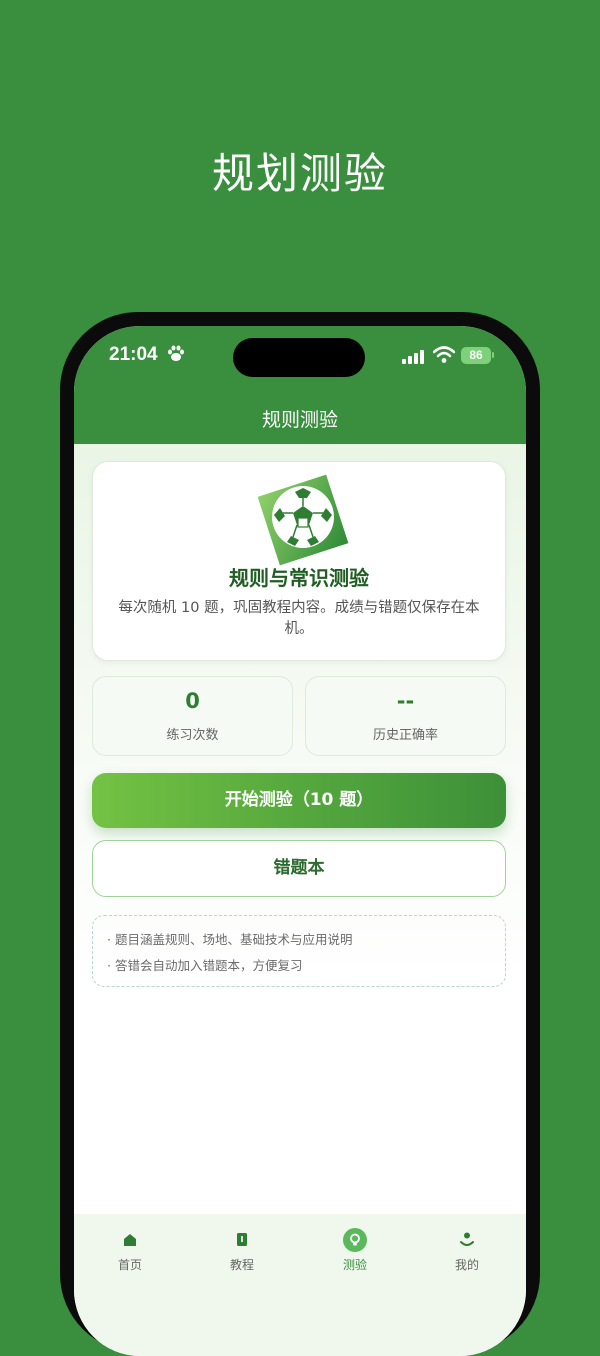 The height and width of the screenshot is (1356, 600). Describe the element at coordinates (466, 1265) in the screenshot. I see `tab-label: 我的` at that location.